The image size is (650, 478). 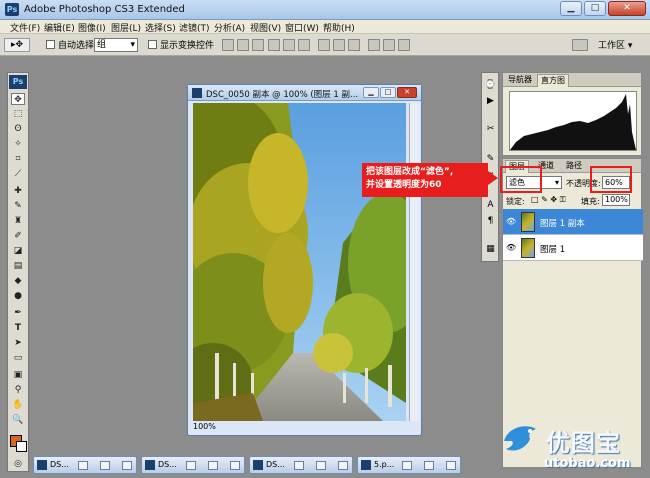 I want to click on menu-file: 文件(F), so click(x=25, y=27).